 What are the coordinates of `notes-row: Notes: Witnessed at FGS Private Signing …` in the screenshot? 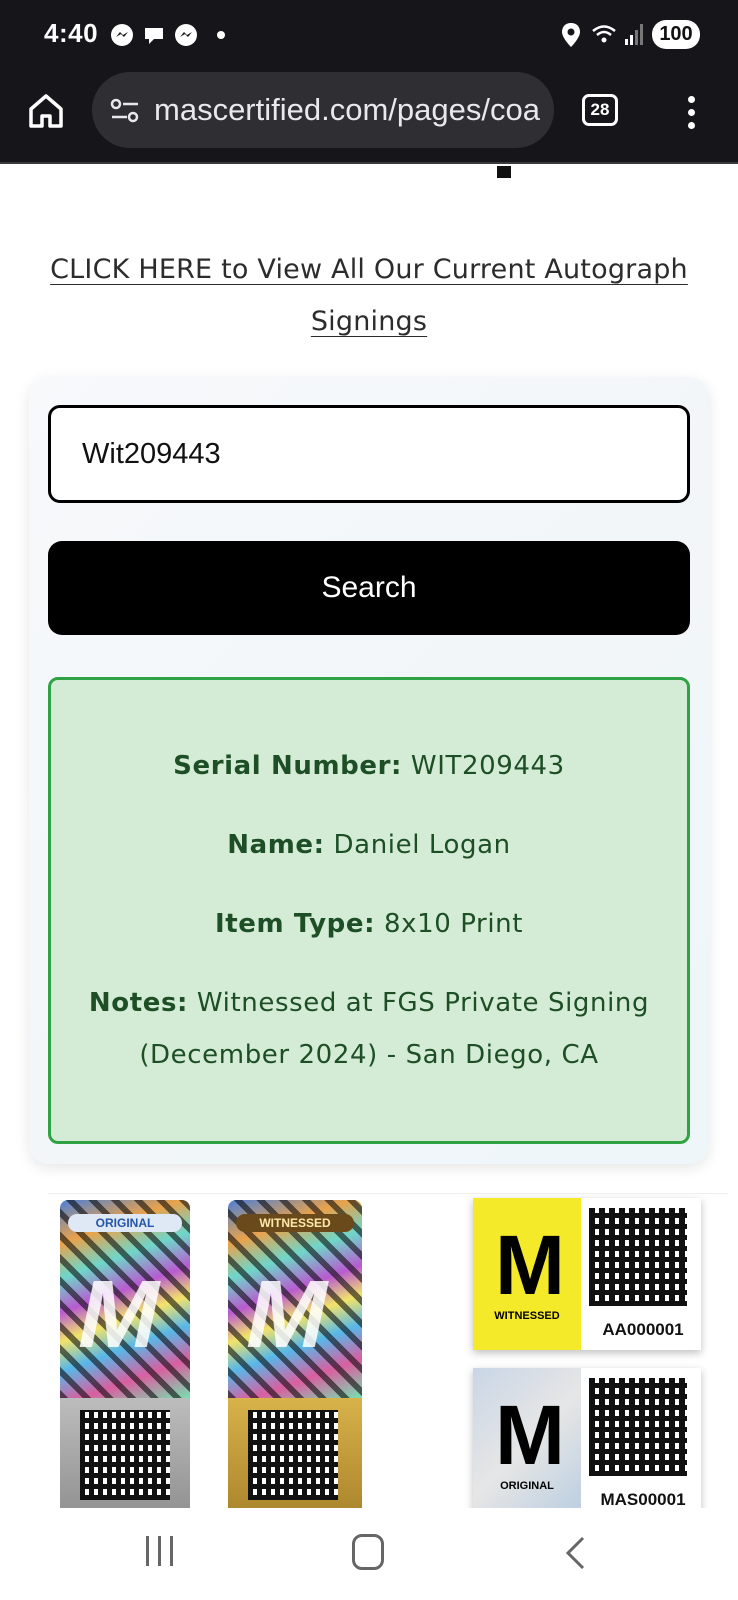 It's located at (369, 1029).